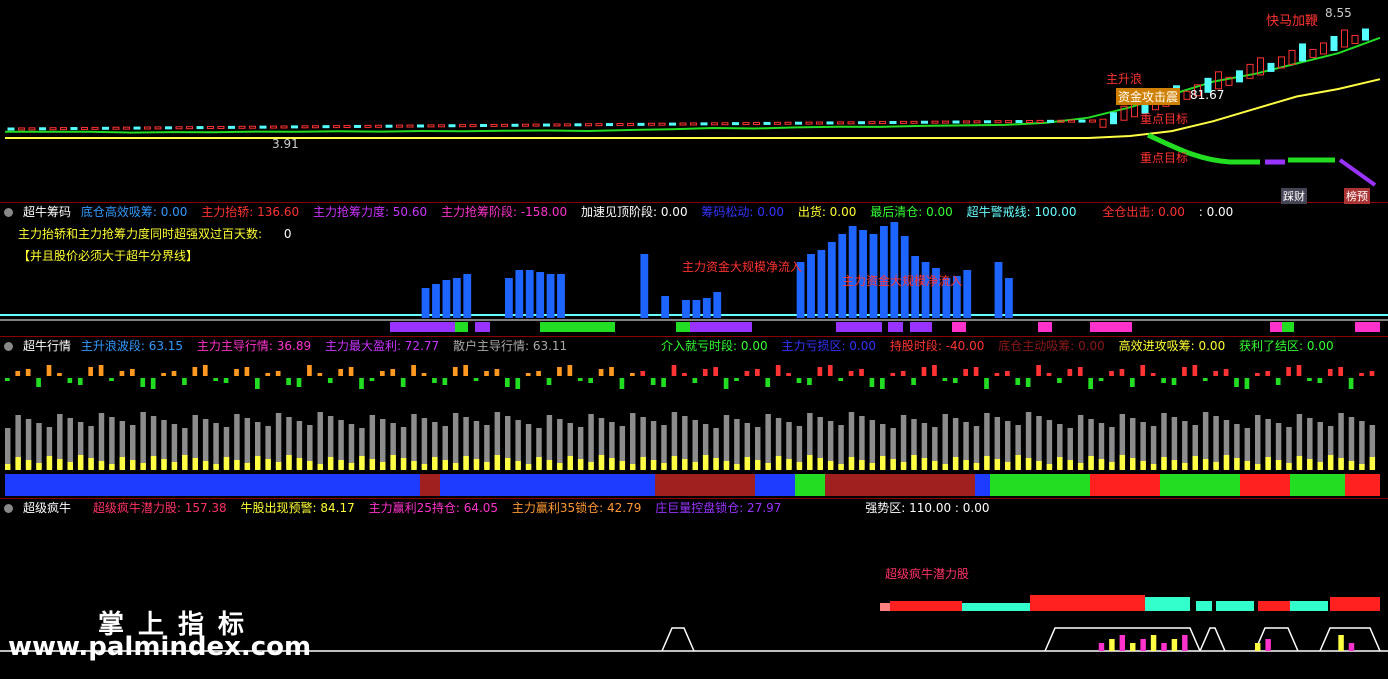 The image size is (1388, 679). What do you see at coordinates (1148, 96) in the screenshot?
I see `annotation-attack: 资金攻击震` at bounding box center [1148, 96].